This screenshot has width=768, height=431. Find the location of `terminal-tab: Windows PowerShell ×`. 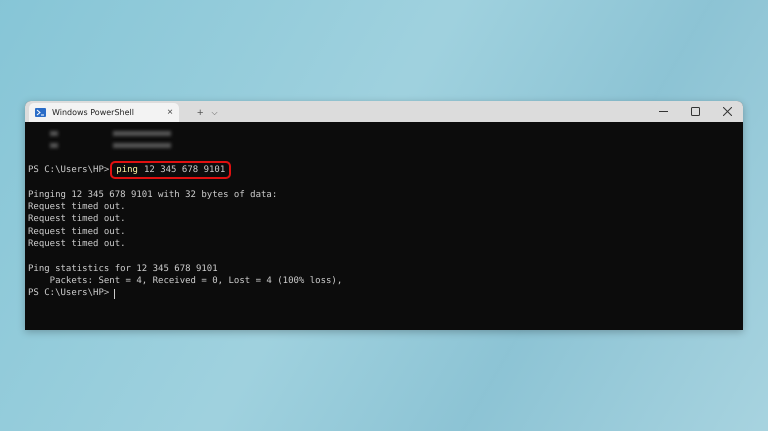

terminal-tab: Windows PowerShell × is located at coordinates (104, 112).